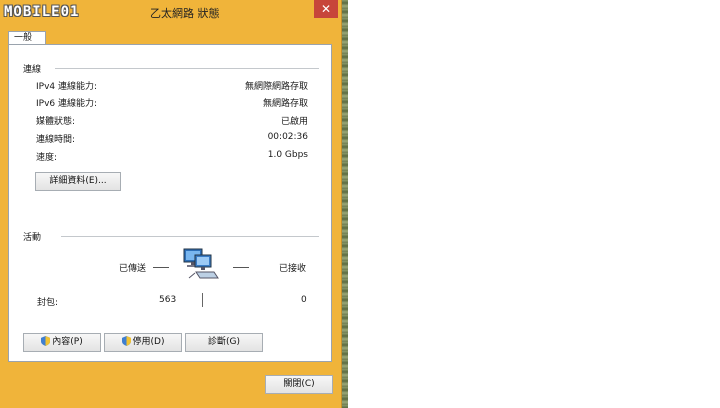  What do you see at coordinates (304, 300) in the screenshot?
I see `packets-received-value: 0` at bounding box center [304, 300].